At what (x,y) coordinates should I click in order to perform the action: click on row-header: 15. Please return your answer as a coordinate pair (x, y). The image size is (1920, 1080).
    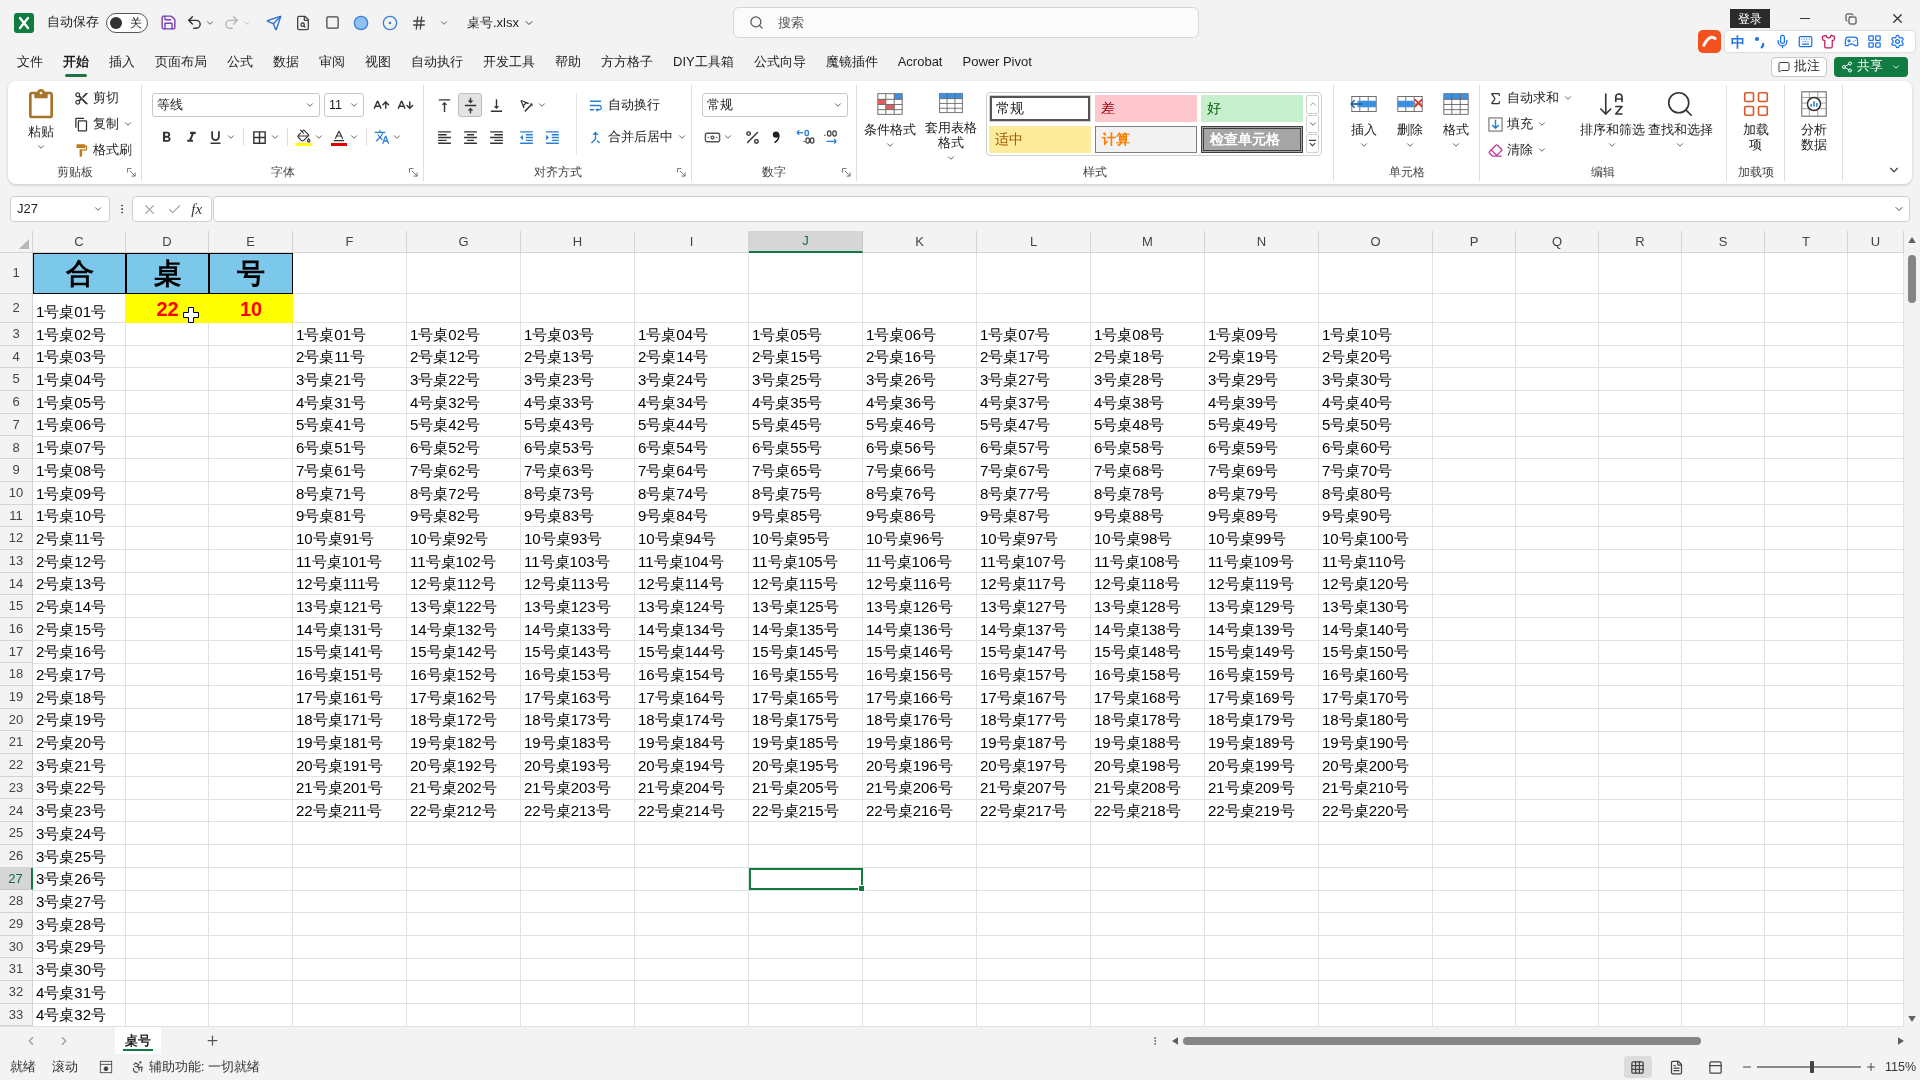
    Looking at the image, I should click on (16, 606).